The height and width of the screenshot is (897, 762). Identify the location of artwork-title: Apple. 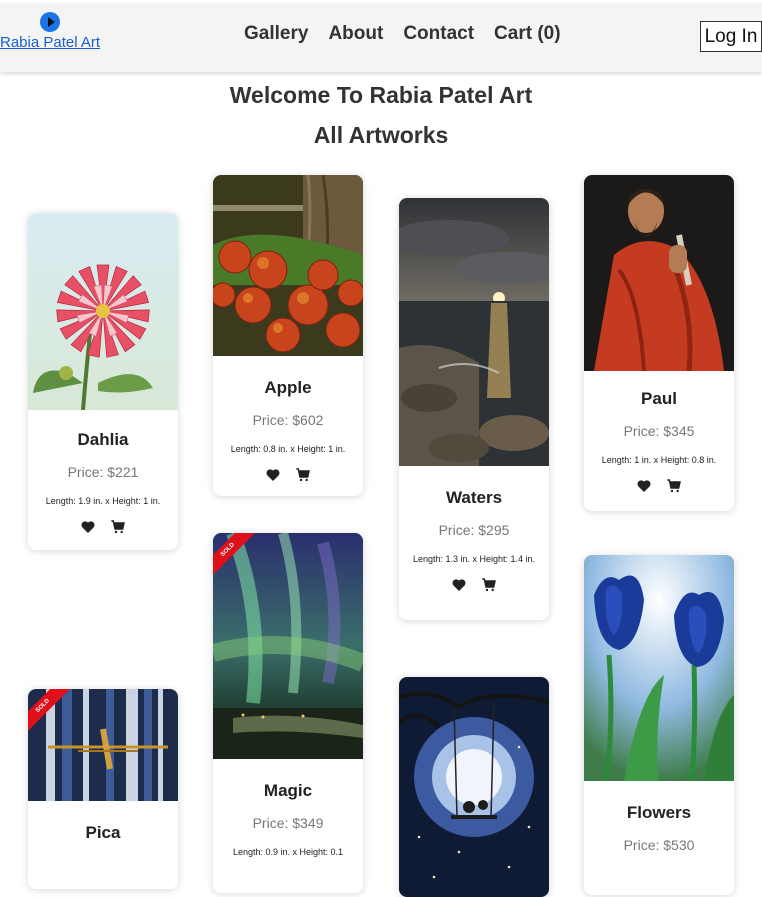
(288, 387).